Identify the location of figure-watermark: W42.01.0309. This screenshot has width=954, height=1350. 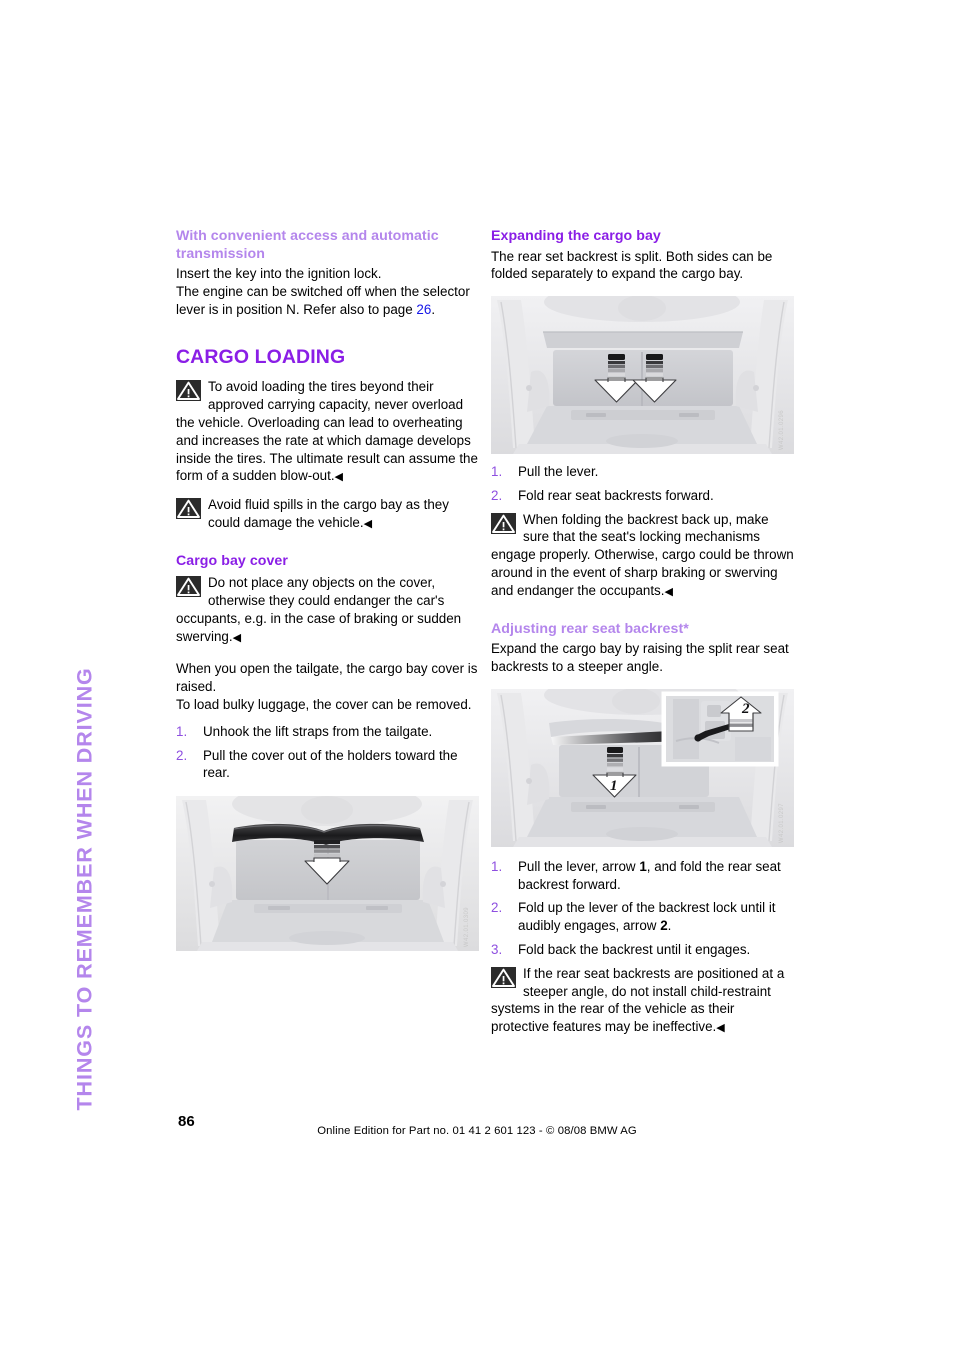
(467, 927).